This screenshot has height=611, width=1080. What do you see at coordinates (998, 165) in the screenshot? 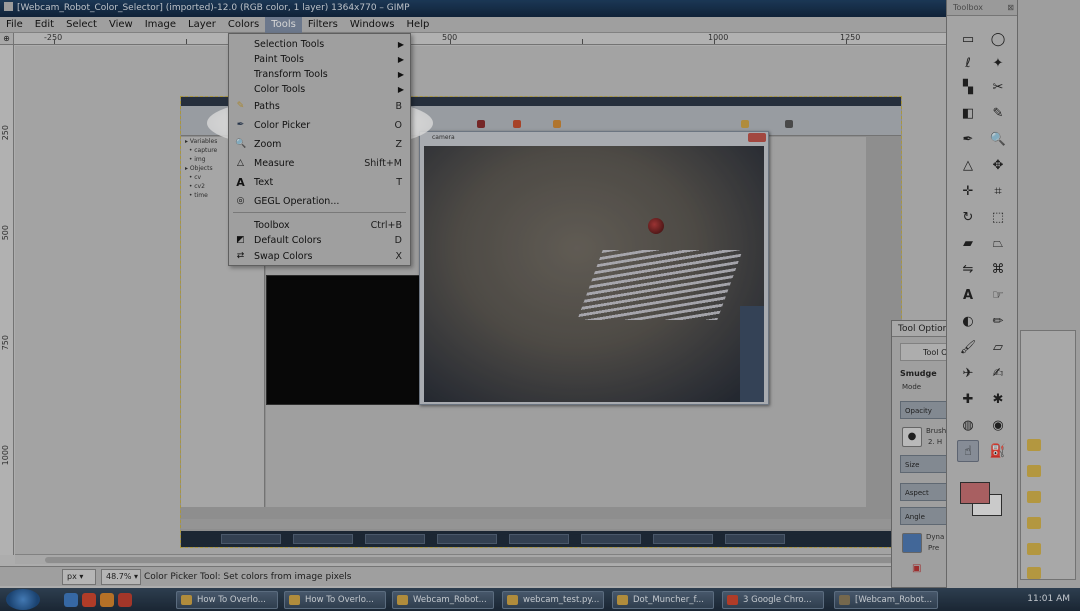
I see `move-icon: ✥` at bounding box center [998, 165].